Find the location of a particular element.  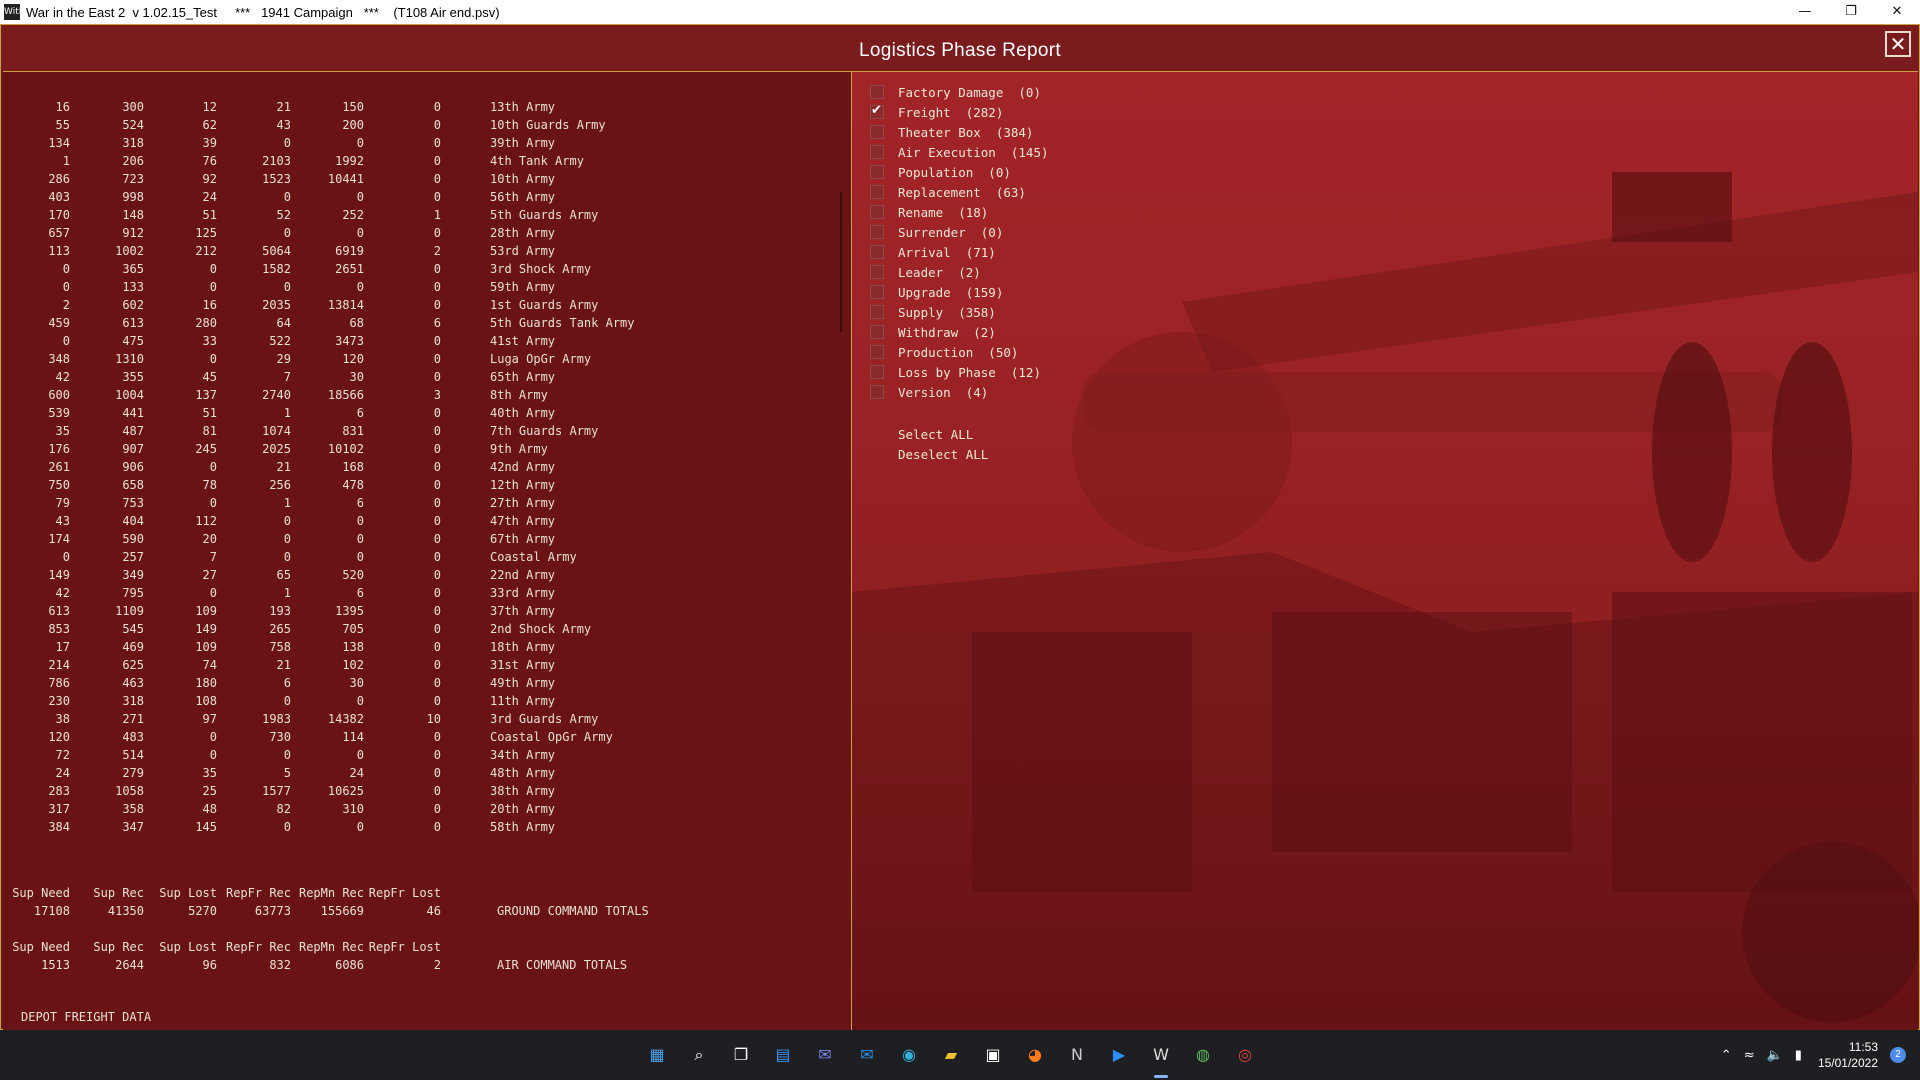

filter-item: Freight (282) is located at coordinates (959, 112).